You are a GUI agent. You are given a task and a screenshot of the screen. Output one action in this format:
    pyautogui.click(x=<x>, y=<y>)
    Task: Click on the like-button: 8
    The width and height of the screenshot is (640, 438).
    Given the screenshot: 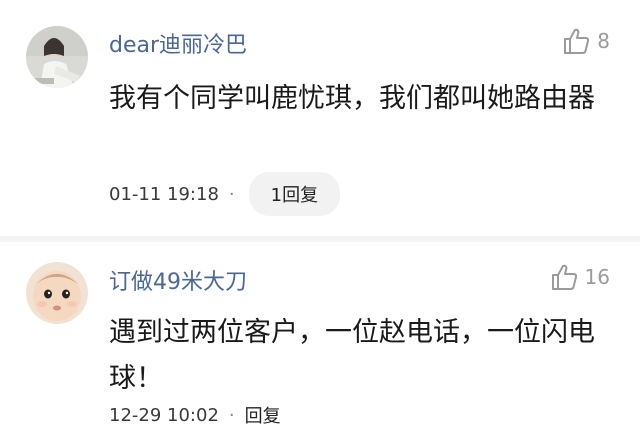 What is the action you would take?
    pyautogui.click(x=585, y=41)
    